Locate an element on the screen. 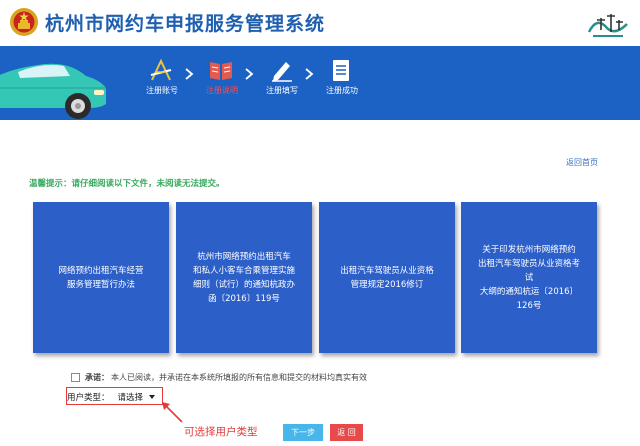  document-line: 管理规定2016修订 is located at coordinates (387, 284).